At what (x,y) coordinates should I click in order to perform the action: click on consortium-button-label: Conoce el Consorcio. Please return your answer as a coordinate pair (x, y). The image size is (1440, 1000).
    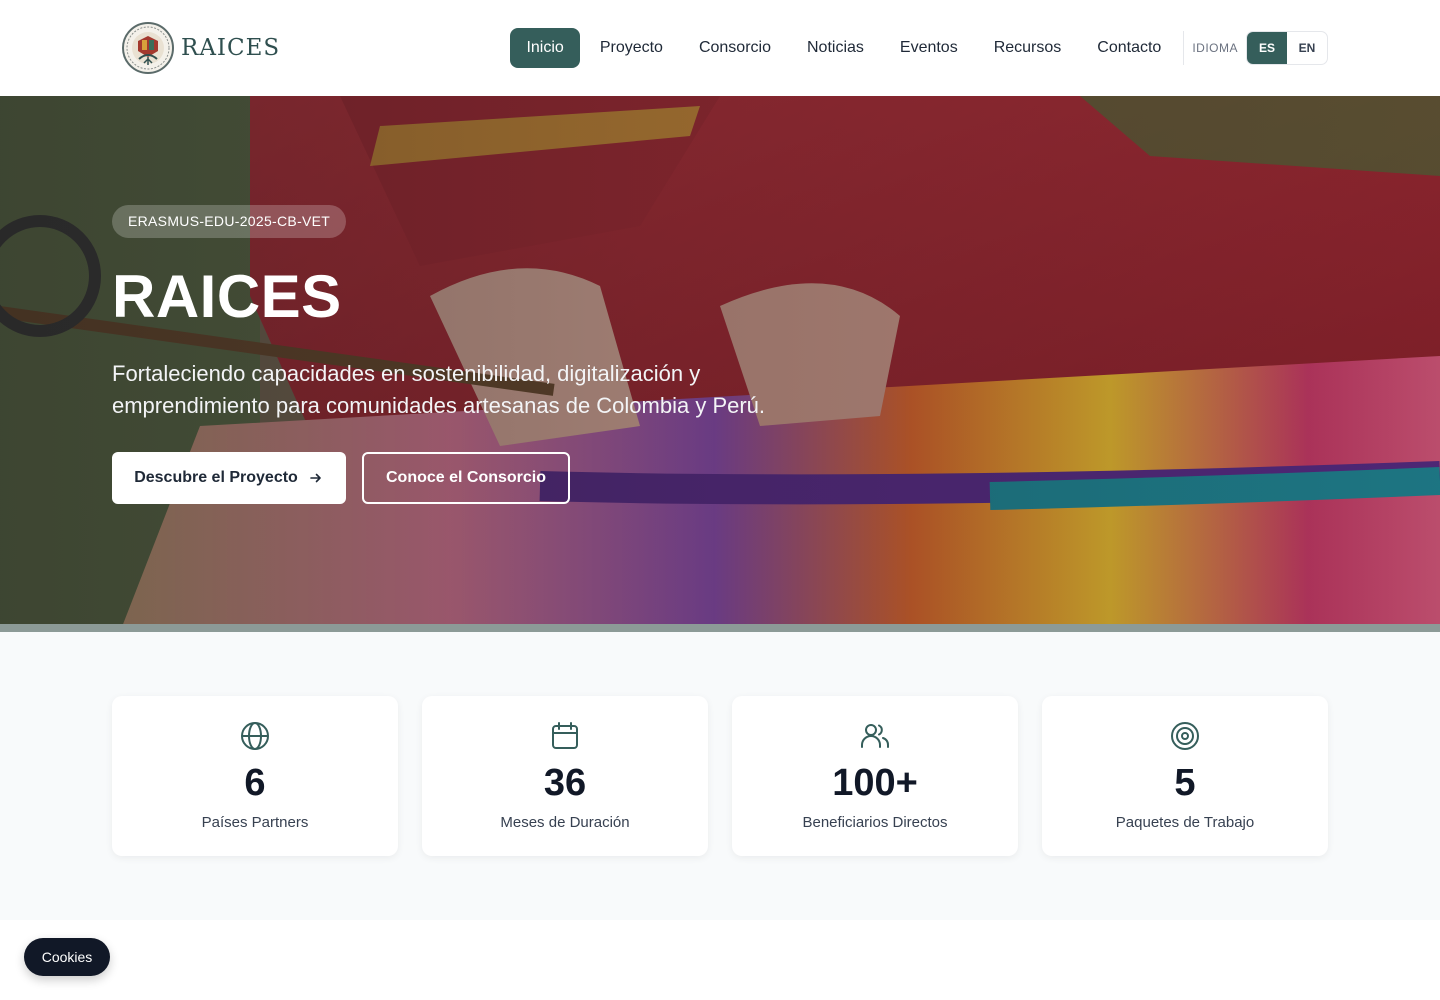
    Looking at the image, I should click on (466, 477).